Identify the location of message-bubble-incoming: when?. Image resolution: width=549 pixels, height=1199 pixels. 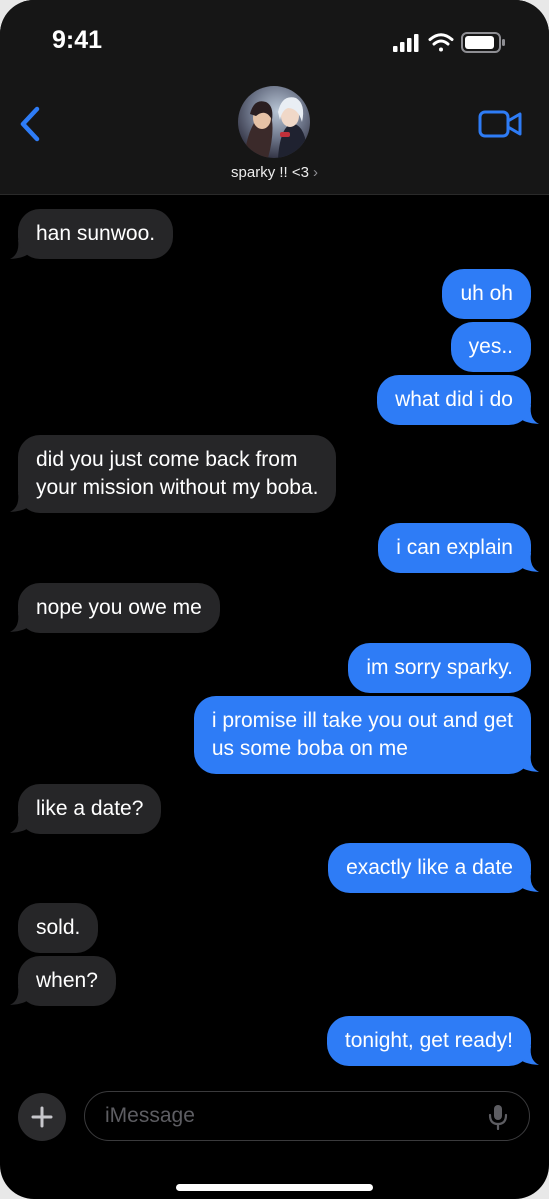
(67, 981).